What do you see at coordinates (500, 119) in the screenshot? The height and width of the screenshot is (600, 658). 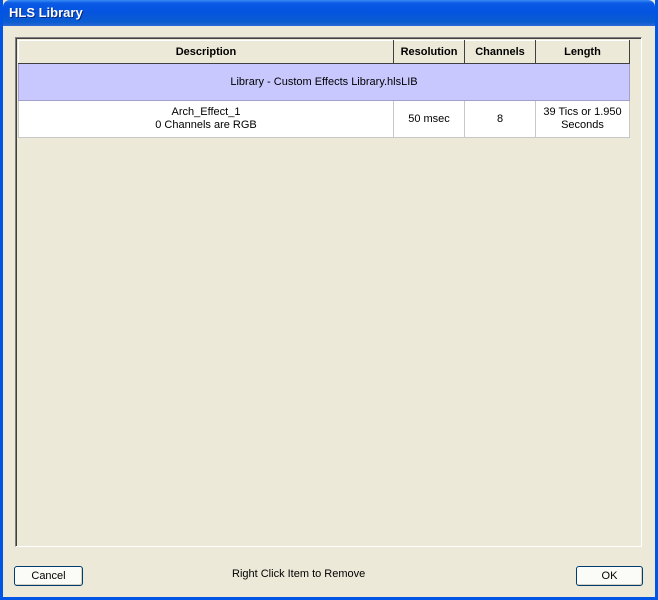 I see `cell-channels: 8` at bounding box center [500, 119].